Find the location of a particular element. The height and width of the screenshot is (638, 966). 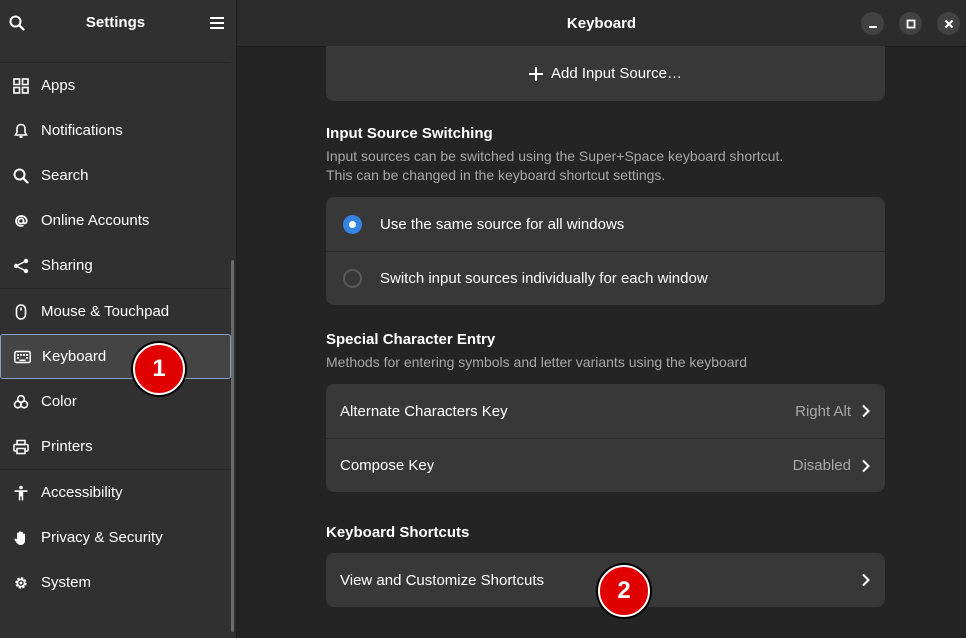

row-value: Disabled is located at coordinates (821, 465).